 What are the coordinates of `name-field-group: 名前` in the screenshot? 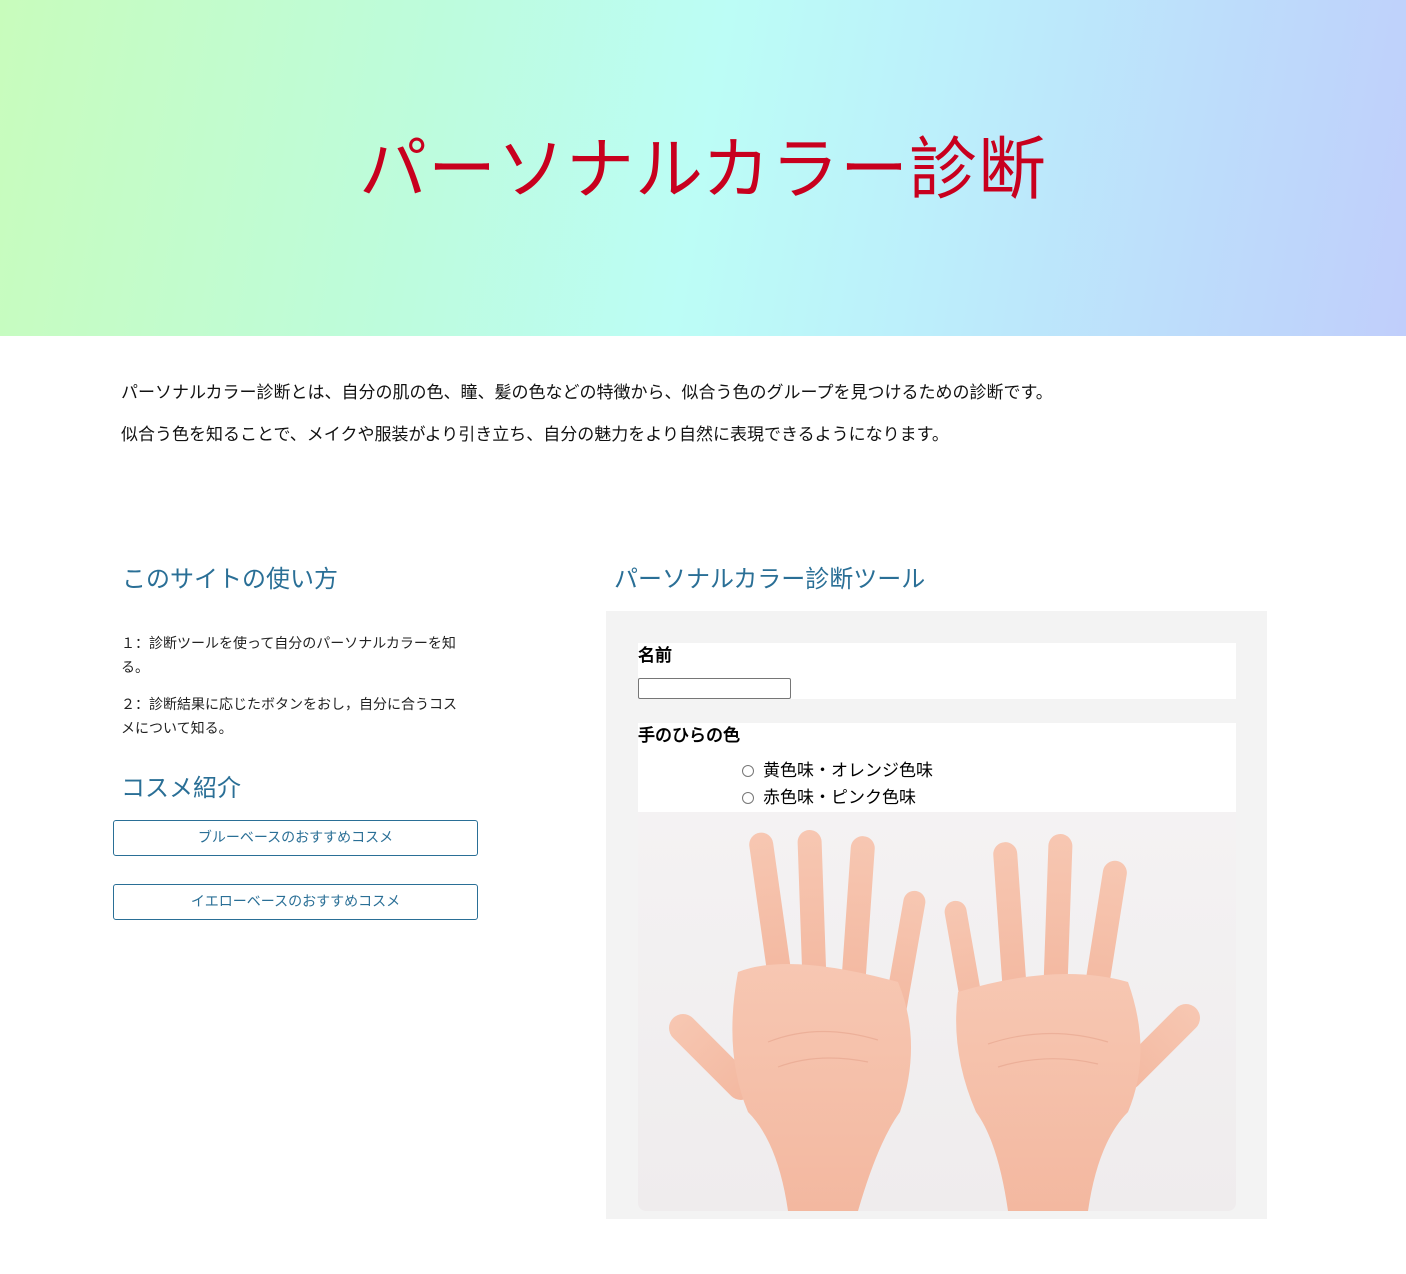 It's located at (937, 671).